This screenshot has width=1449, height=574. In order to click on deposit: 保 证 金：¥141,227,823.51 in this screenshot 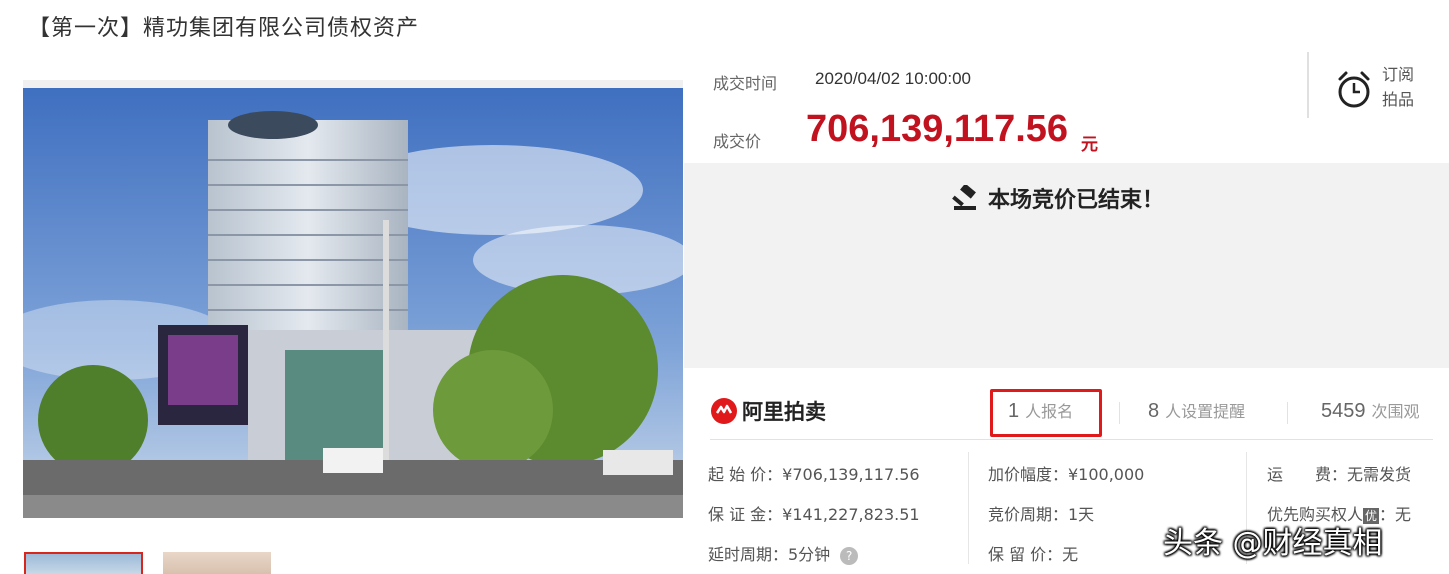, I will do `click(814, 514)`.